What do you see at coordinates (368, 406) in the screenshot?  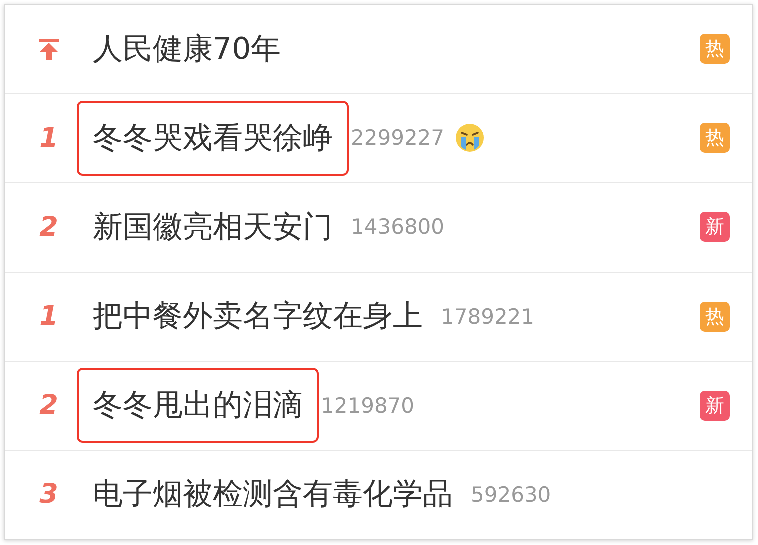 I see `heat-count: 1219870` at bounding box center [368, 406].